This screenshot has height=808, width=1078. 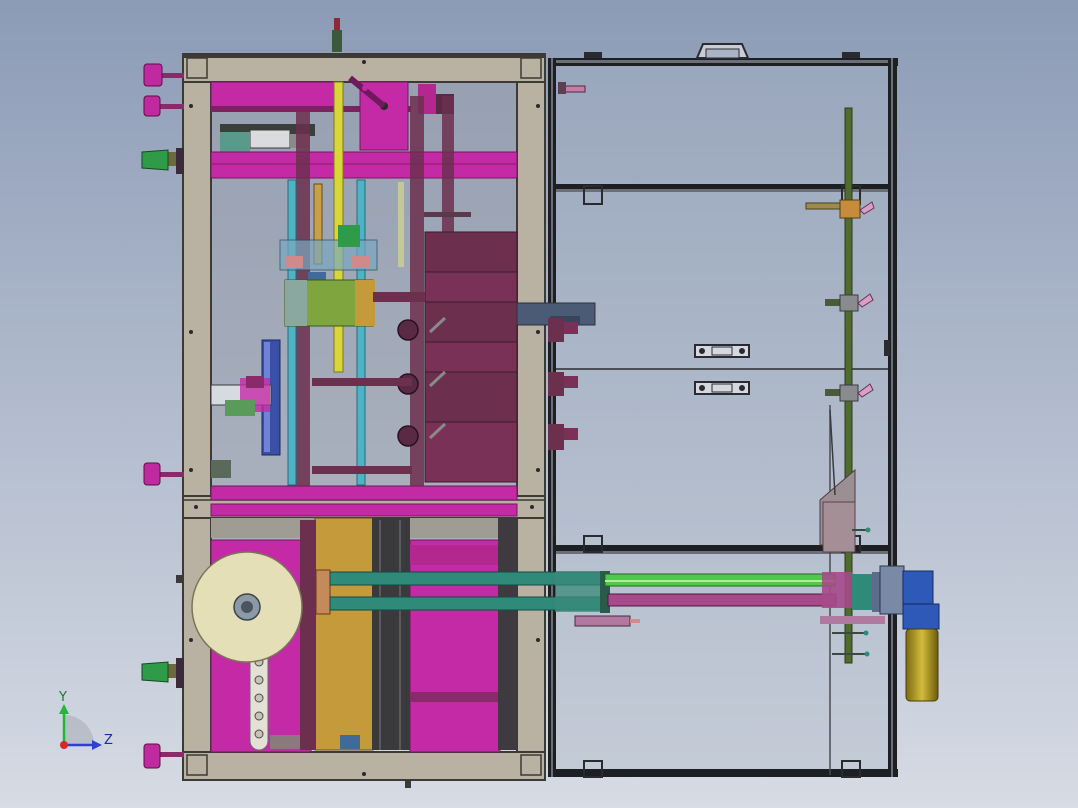 What do you see at coordinates (364, 493) in the screenshot?
I see `lower-magenta-bar` at bounding box center [364, 493].